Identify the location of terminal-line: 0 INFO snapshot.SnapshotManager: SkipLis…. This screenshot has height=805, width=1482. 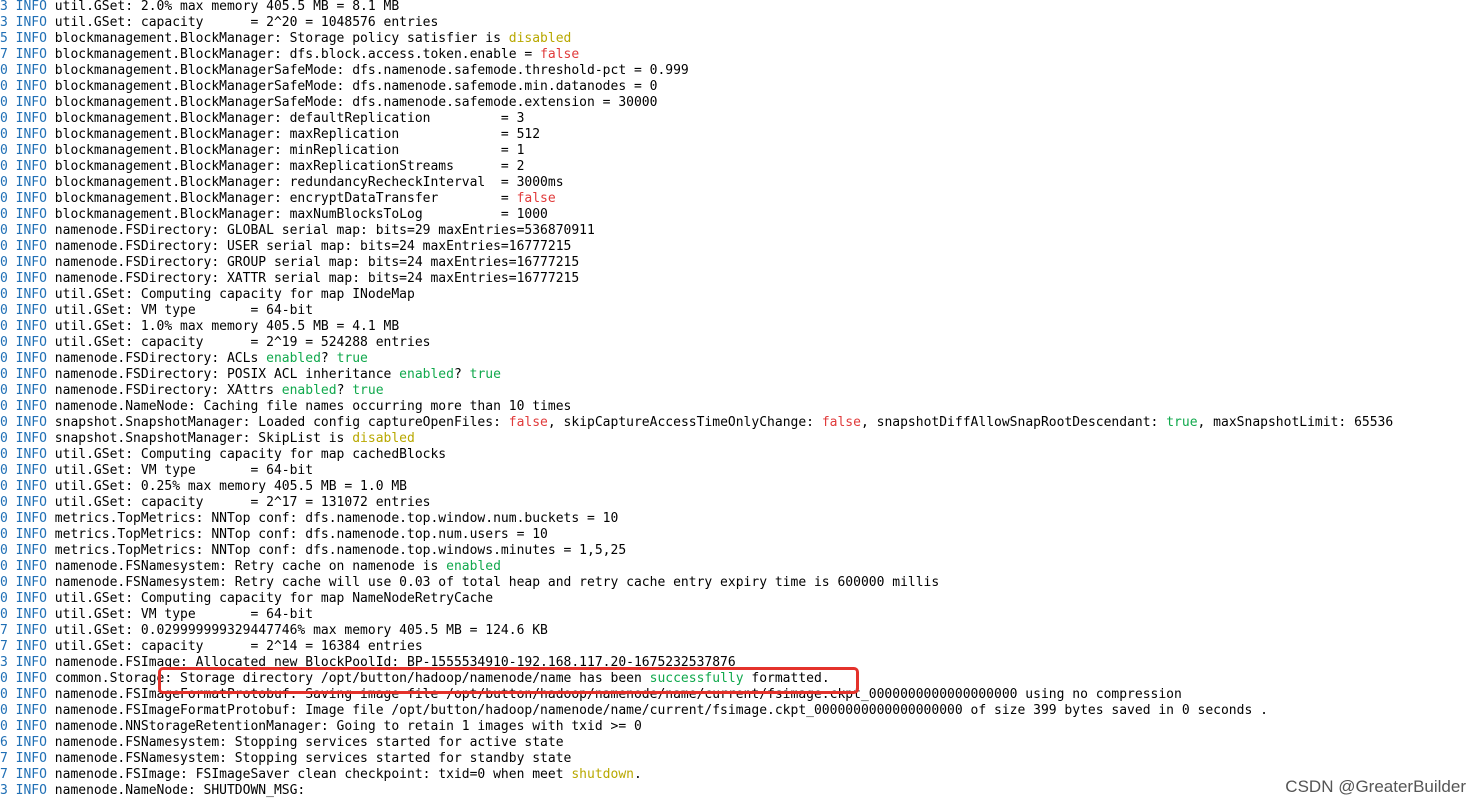
(207, 439).